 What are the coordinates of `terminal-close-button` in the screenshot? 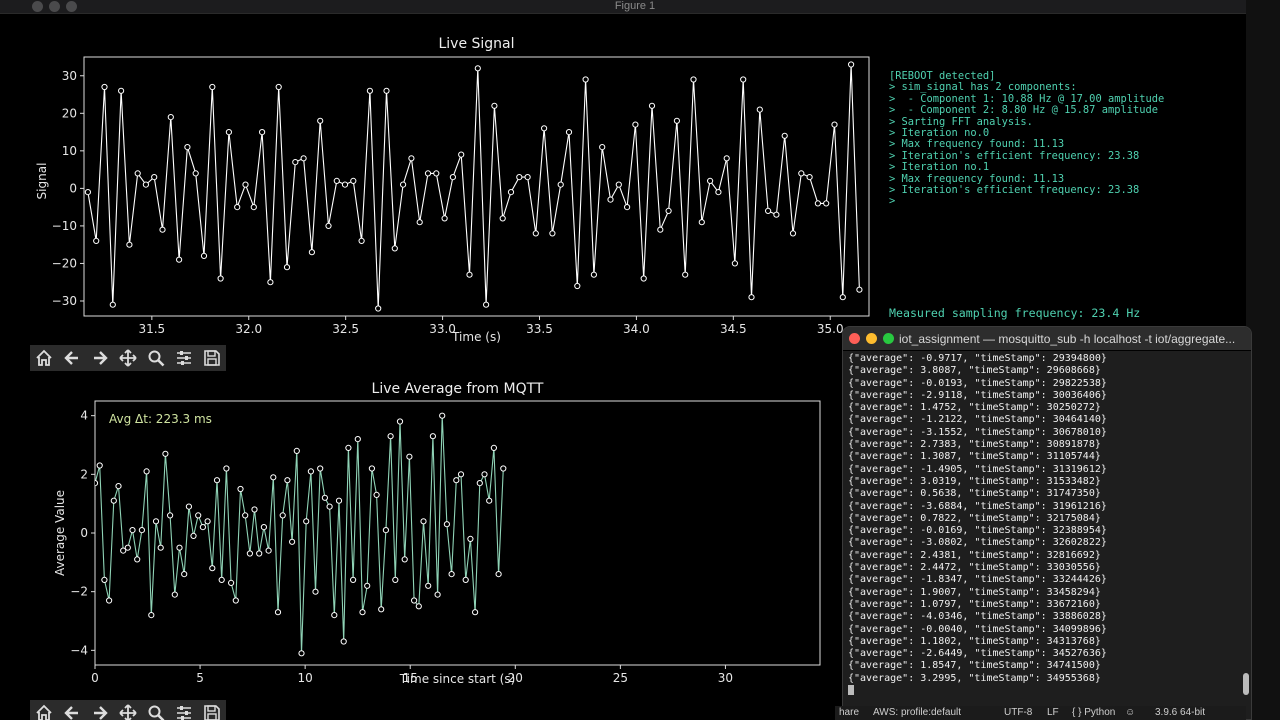 It's located at (854, 338).